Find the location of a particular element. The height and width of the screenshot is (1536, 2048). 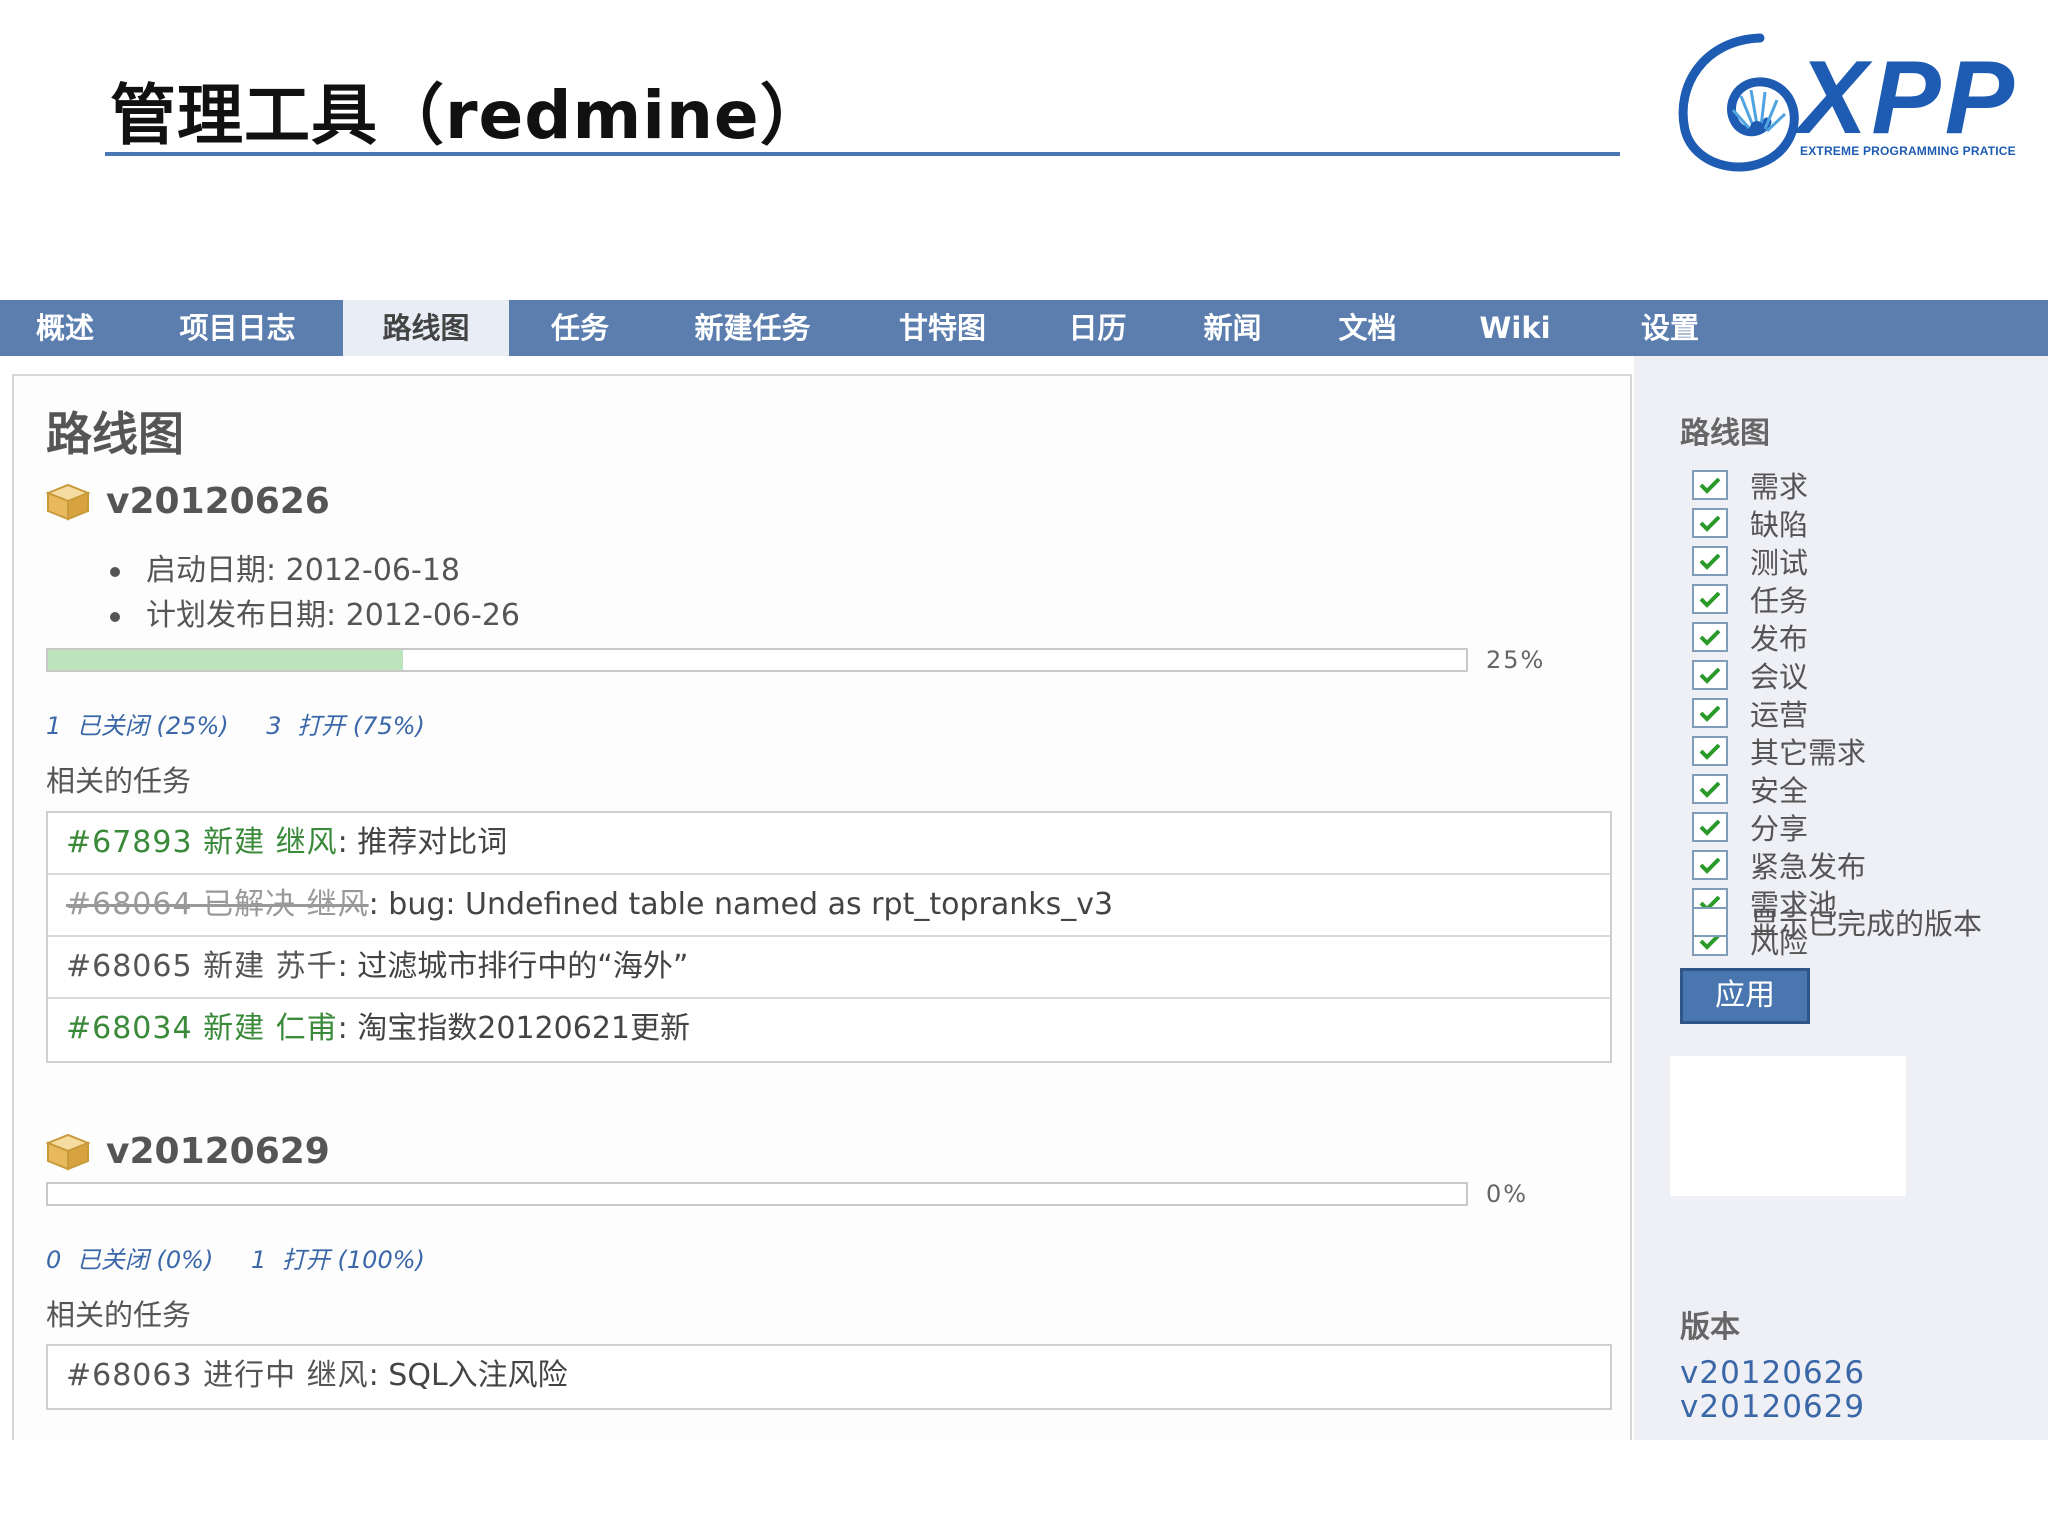

version-nav-link: v20120629 is located at coordinates (1772, 1407).